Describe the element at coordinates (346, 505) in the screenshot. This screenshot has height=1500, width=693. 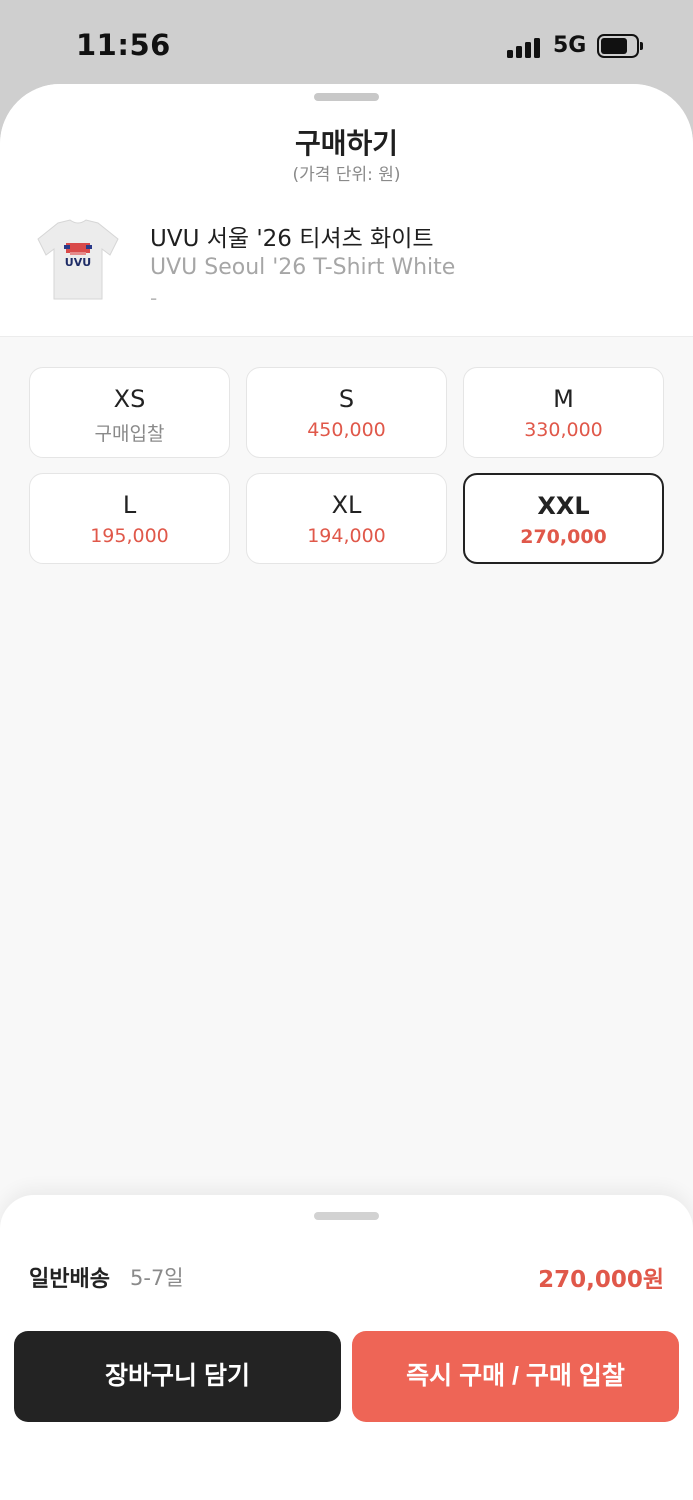
I see `size-label: XL` at that location.